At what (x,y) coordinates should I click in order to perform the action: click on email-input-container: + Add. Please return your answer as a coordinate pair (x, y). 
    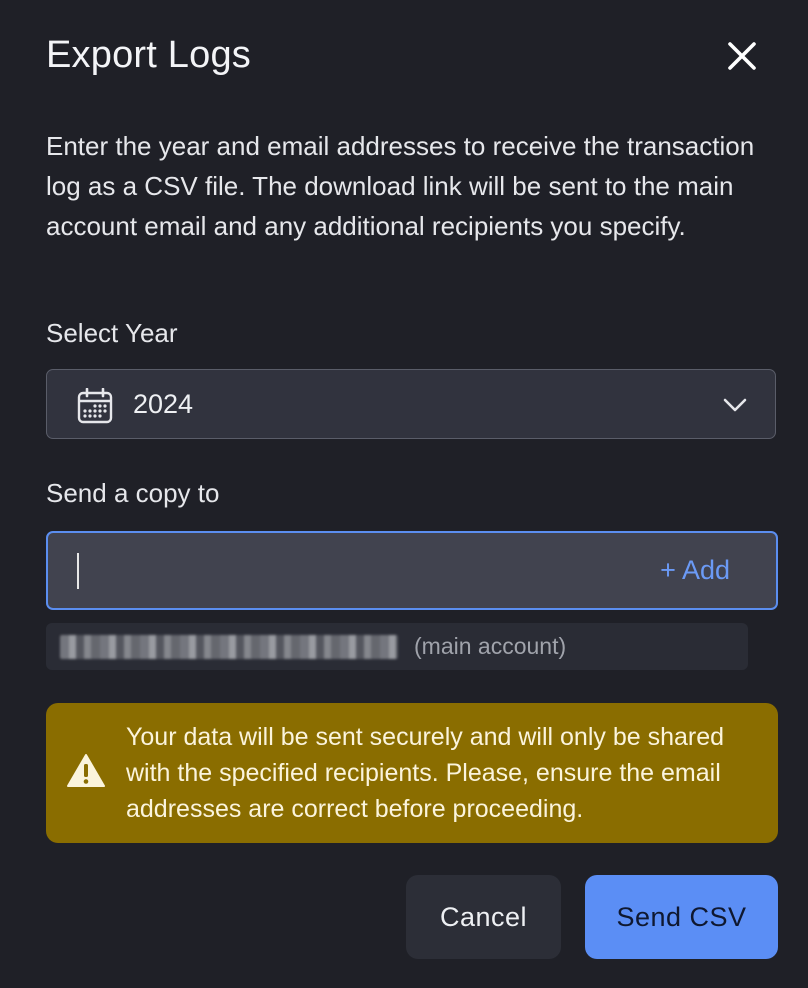
    Looking at the image, I should click on (412, 570).